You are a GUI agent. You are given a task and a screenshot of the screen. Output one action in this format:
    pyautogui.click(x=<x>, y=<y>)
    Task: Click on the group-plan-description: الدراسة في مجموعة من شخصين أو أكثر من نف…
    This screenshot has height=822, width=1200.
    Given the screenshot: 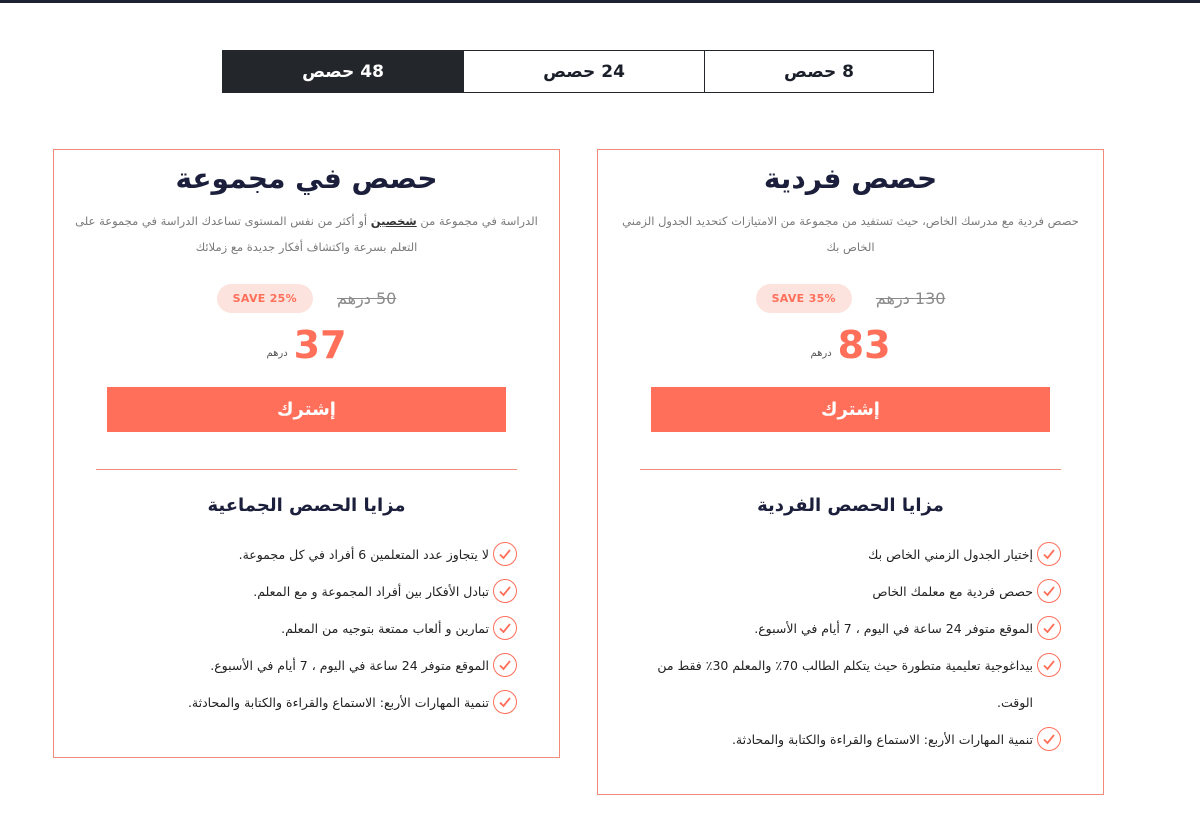 What is the action you would take?
    pyautogui.click(x=306, y=234)
    